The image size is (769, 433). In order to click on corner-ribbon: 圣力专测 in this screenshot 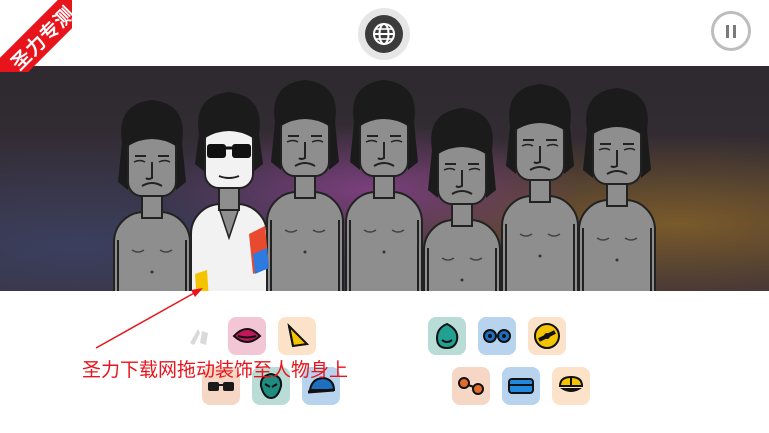, I will do `click(36, 36)`.